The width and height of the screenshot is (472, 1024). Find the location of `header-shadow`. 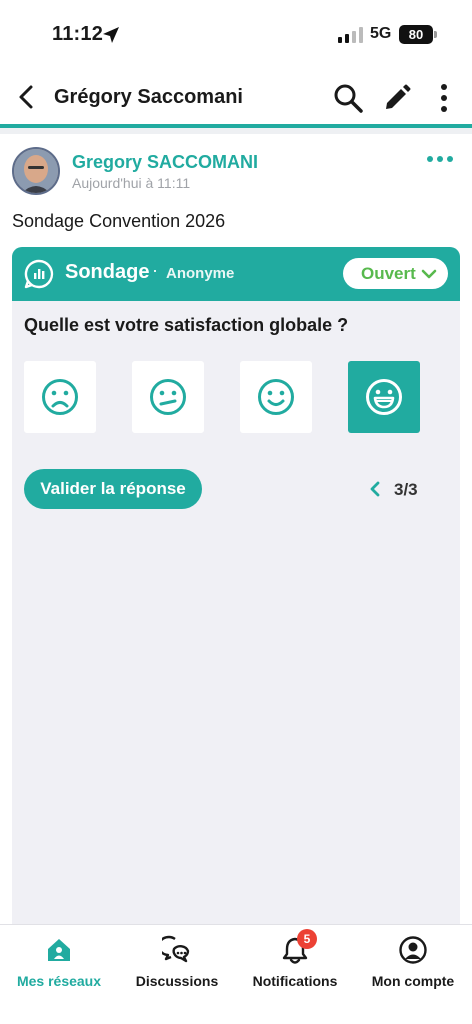

header-shadow is located at coordinates (236, 131).